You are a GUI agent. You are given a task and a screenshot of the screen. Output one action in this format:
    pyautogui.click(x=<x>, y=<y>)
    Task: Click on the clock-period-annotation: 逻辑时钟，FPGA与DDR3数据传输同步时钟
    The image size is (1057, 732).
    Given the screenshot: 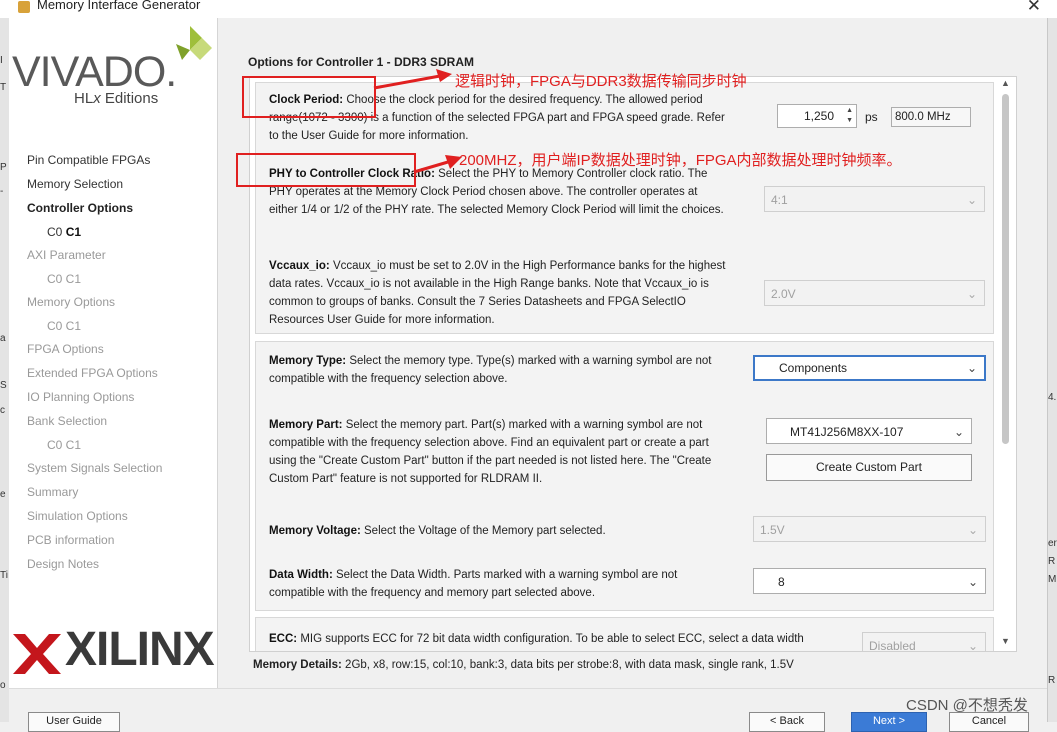 What is the action you would take?
    pyautogui.click(x=601, y=81)
    